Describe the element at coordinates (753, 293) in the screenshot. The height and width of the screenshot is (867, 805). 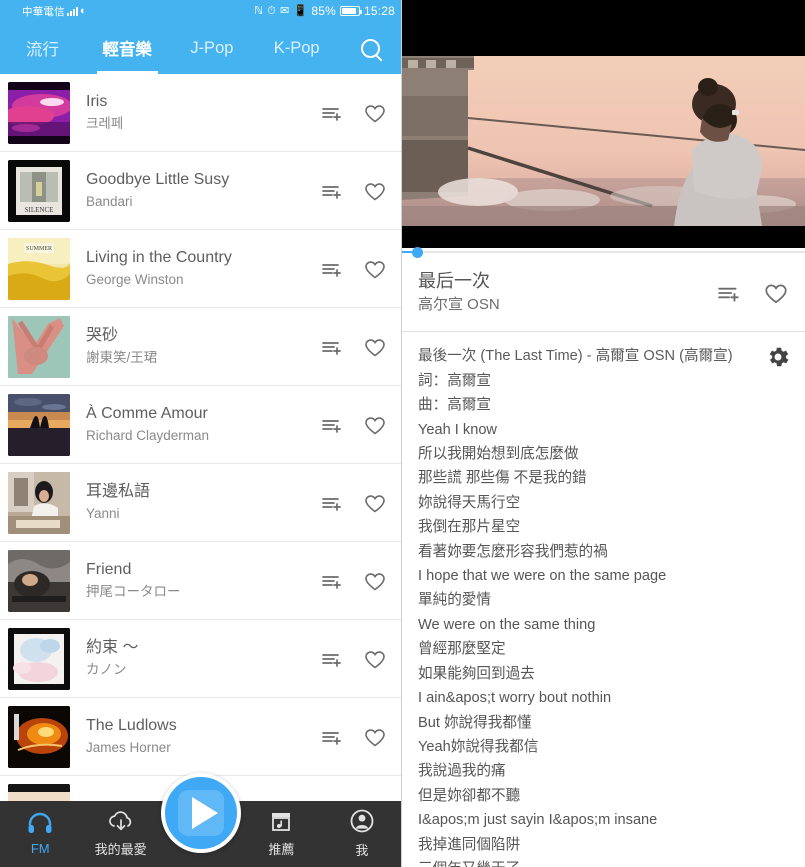
I see `now-playing-actions` at that location.